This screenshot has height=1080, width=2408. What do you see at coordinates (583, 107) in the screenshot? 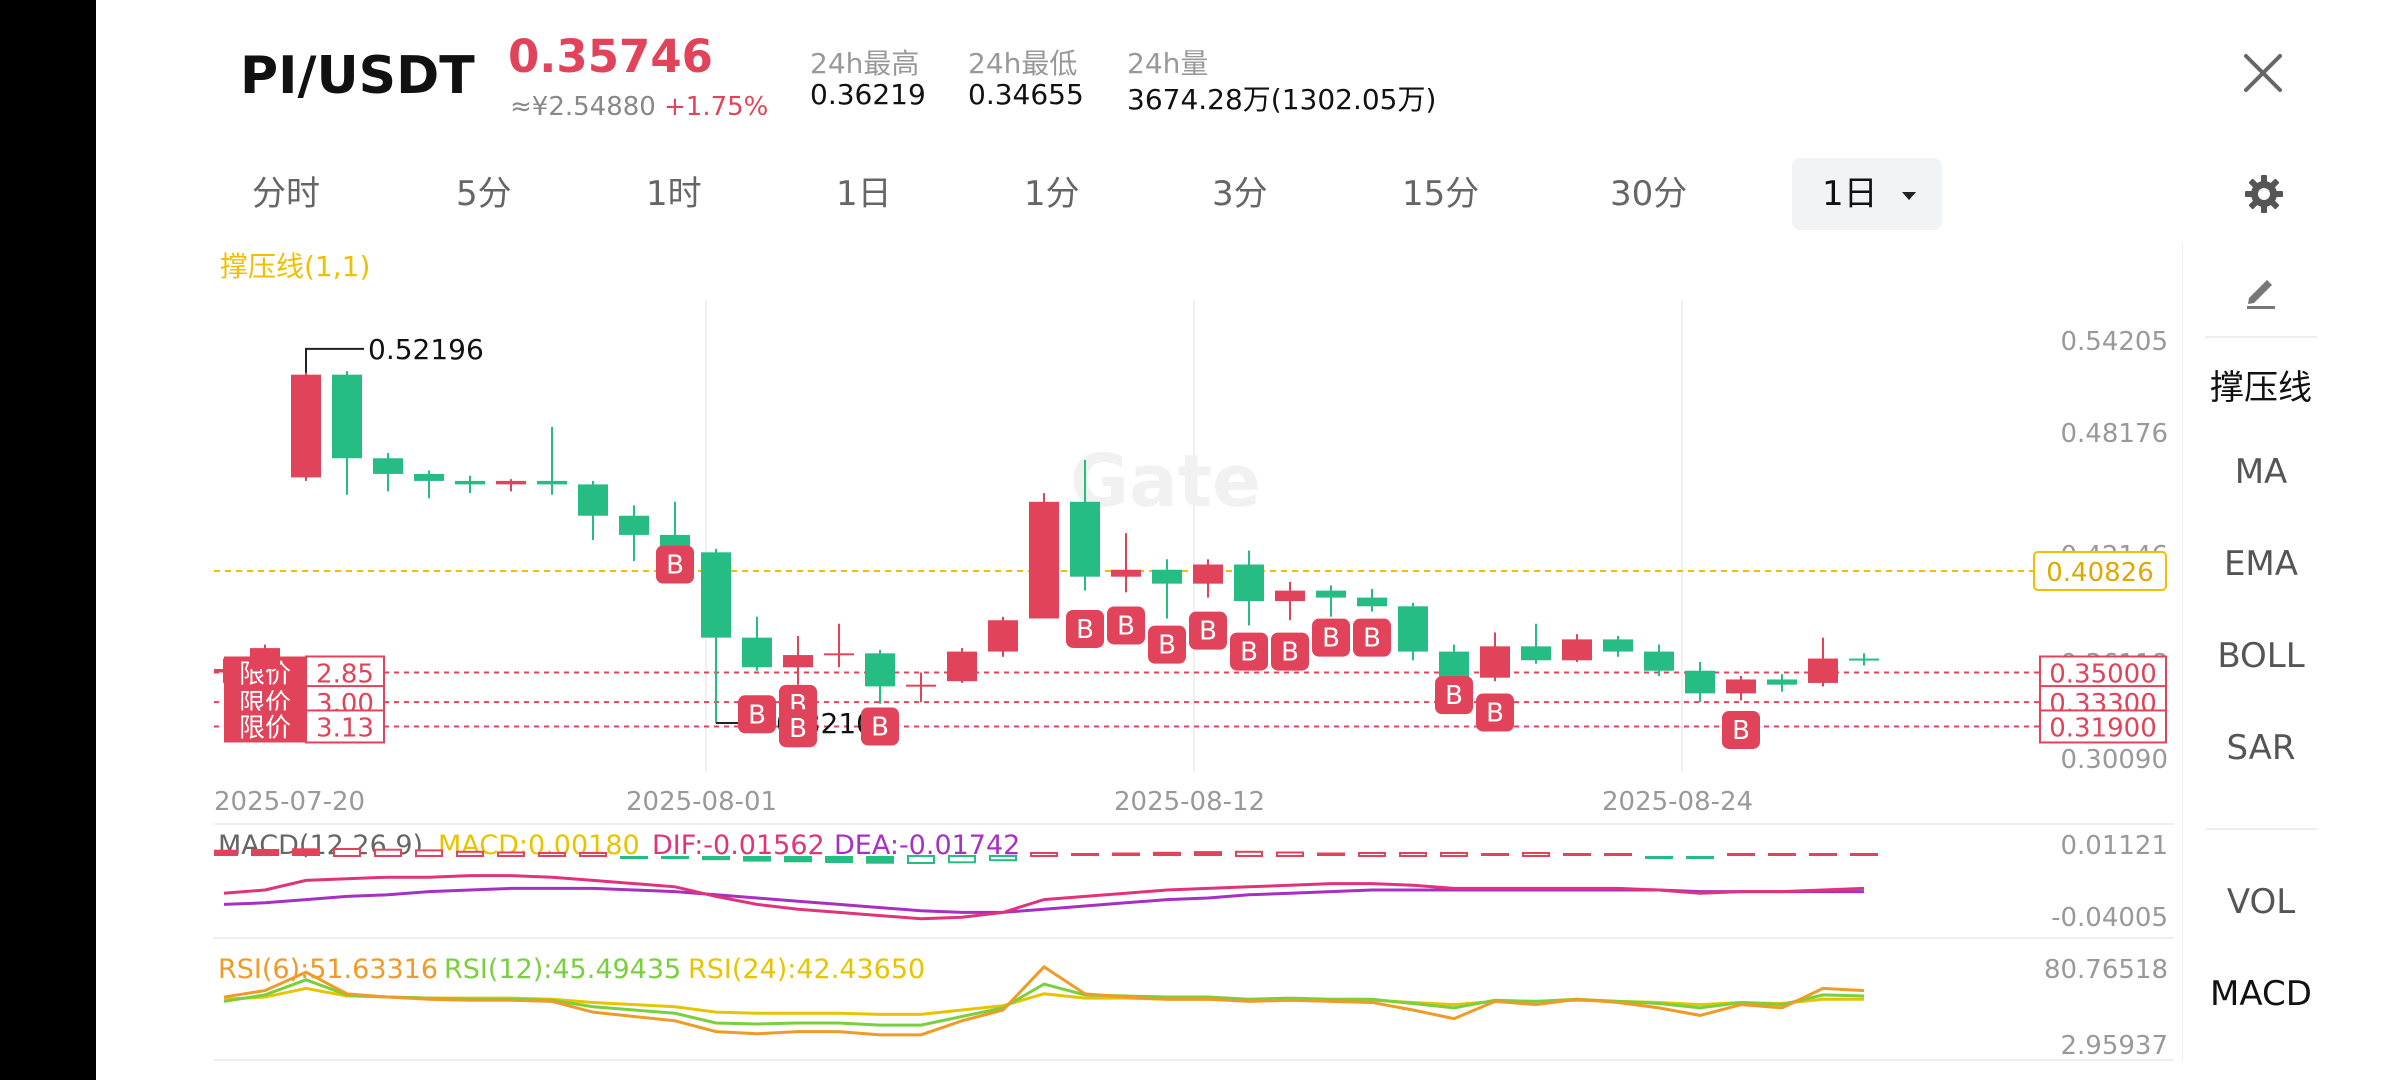
I see `cny-price: ≈¥2.54880` at bounding box center [583, 107].